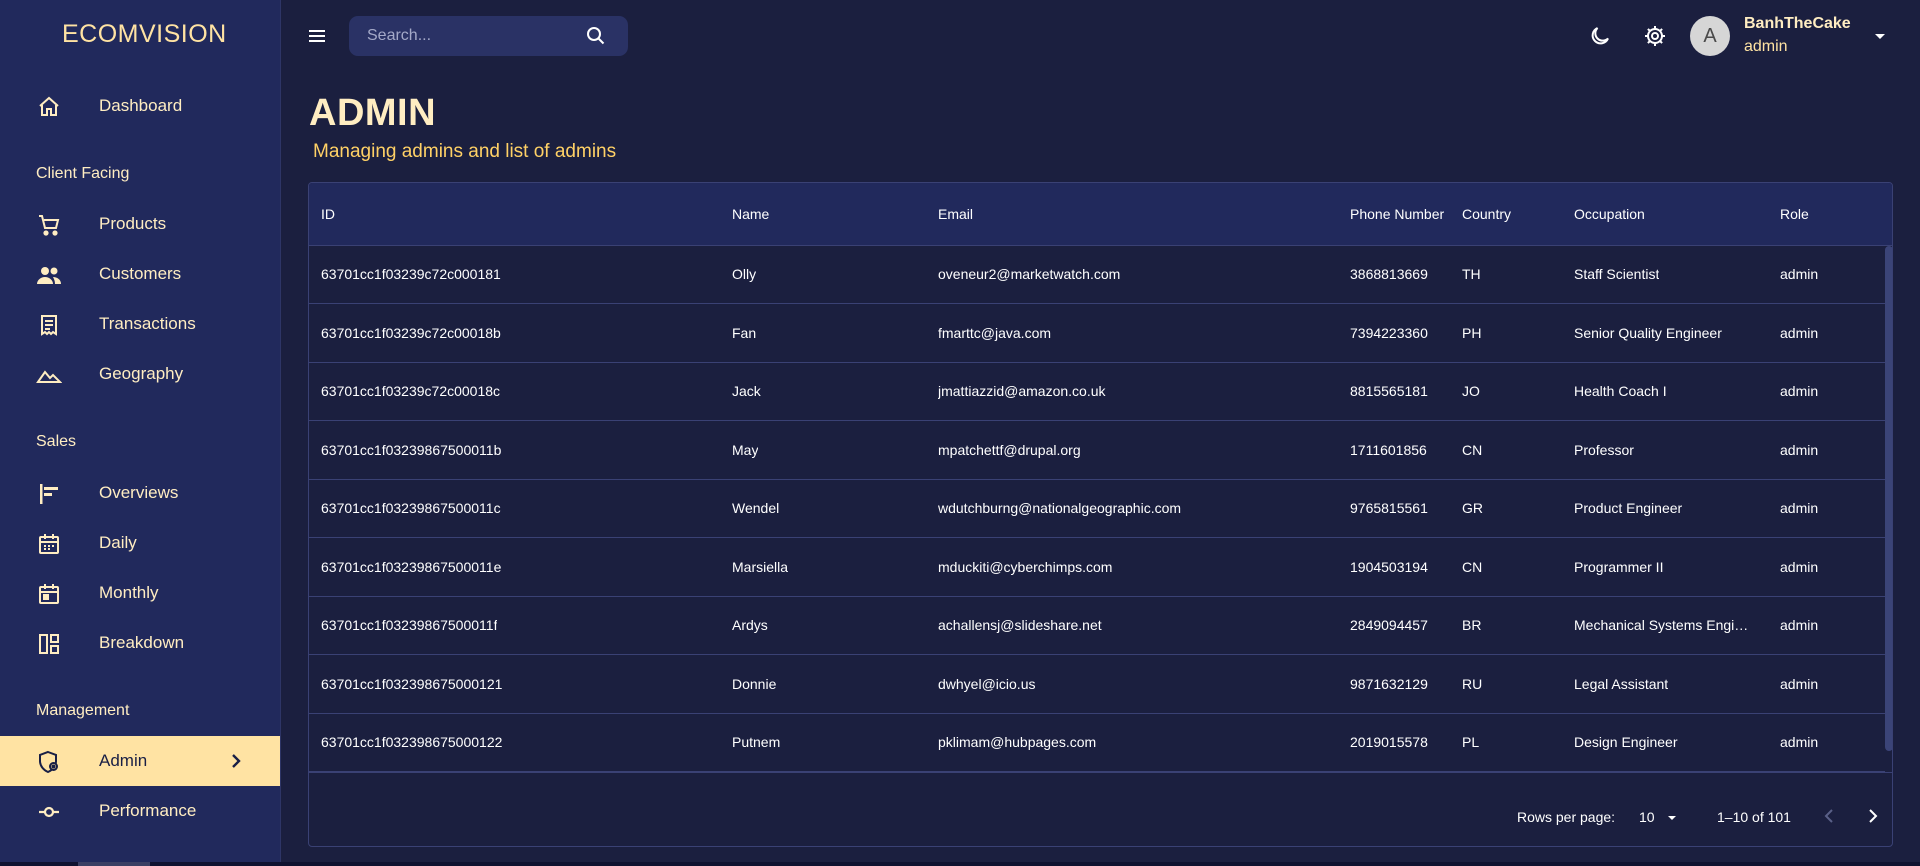 The image size is (1920, 866). Describe the element at coordinates (955, 214) in the screenshot. I see `column-header-email: Email` at that location.